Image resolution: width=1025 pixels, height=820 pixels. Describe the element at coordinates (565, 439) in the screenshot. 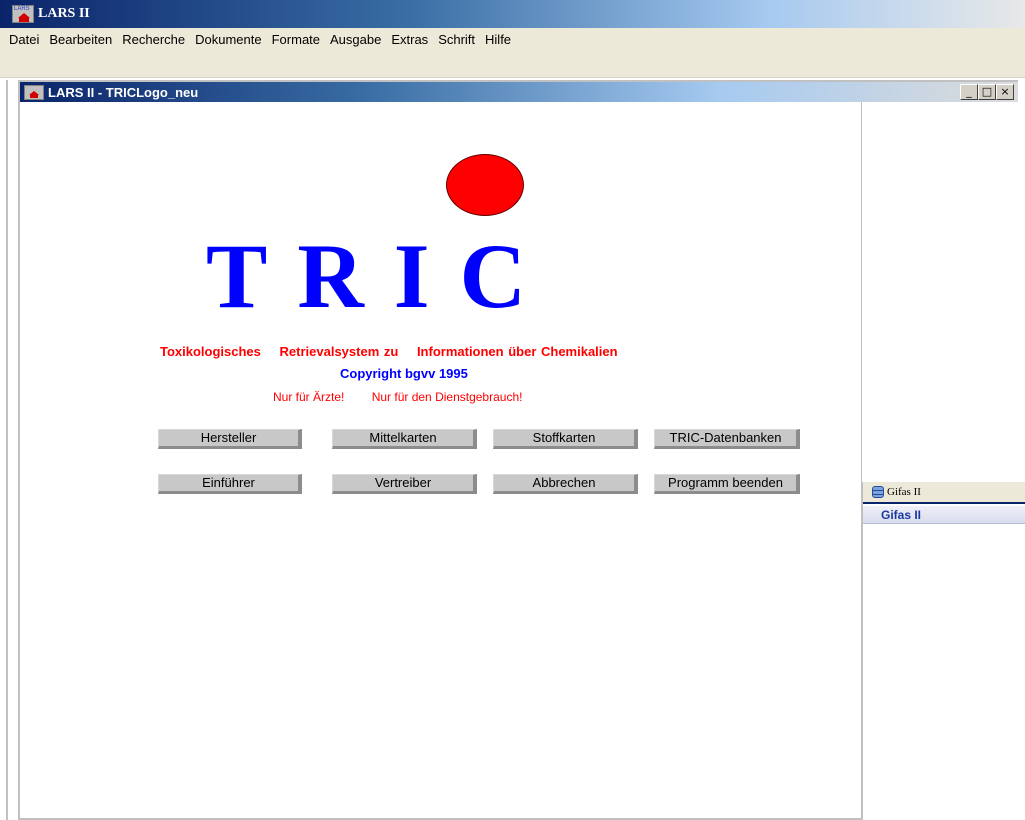

I see `stoffkarten-button: Stoffkarten` at that location.